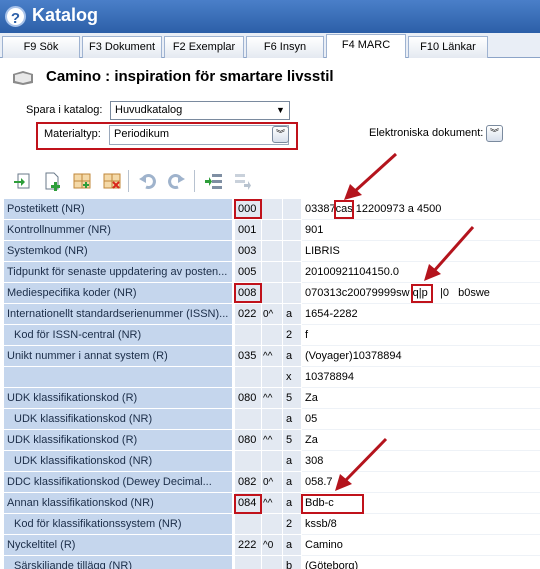 The image size is (540, 569). Describe the element at coordinates (270, 503) in the screenshot. I see `marc-row: Annan klassifikationskod (NR) 084 ^^ a Bdb-c` at that location.